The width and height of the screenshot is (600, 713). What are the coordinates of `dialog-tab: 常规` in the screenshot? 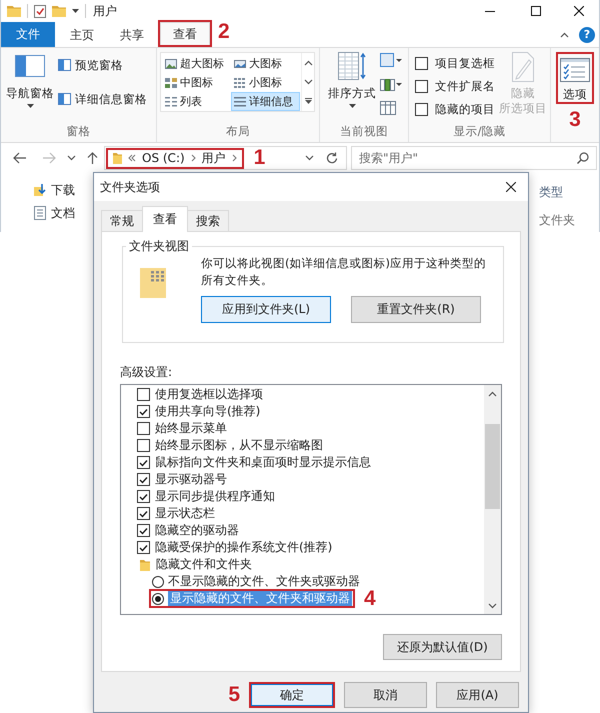 It's located at (122, 221).